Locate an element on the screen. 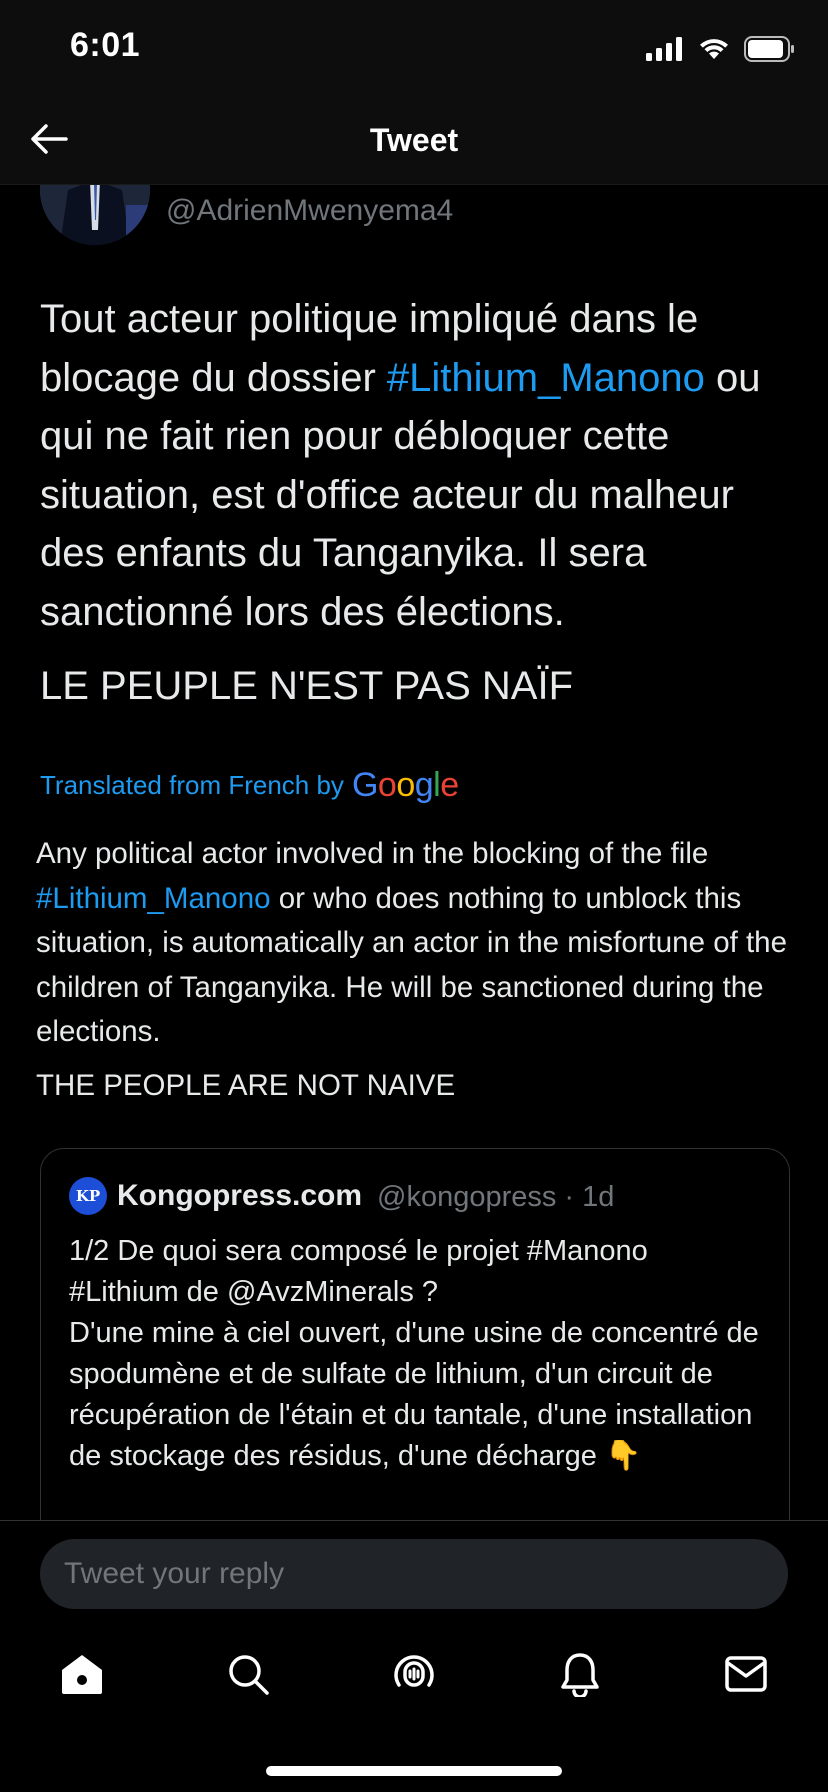  google-logo: Google is located at coordinates (405, 785).